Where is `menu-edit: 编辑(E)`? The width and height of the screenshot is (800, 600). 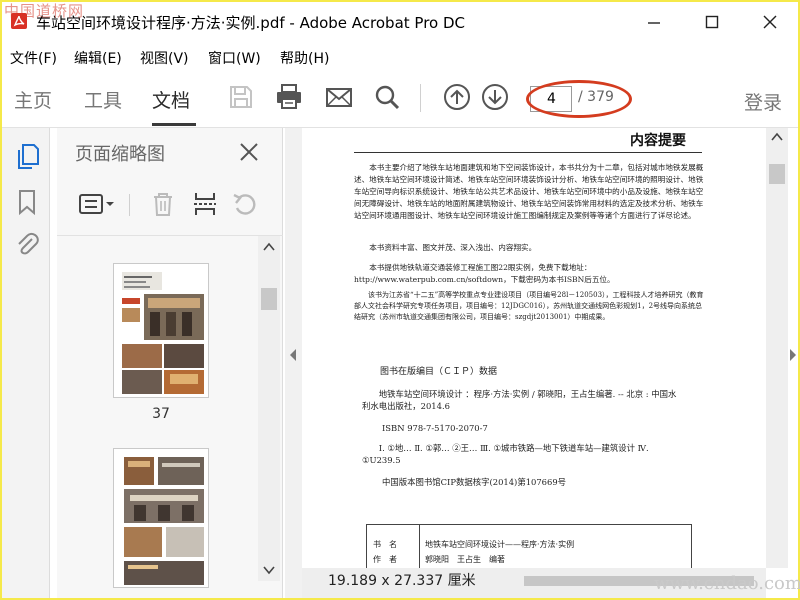
menu-edit: 编辑(E) is located at coordinates (98, 58).